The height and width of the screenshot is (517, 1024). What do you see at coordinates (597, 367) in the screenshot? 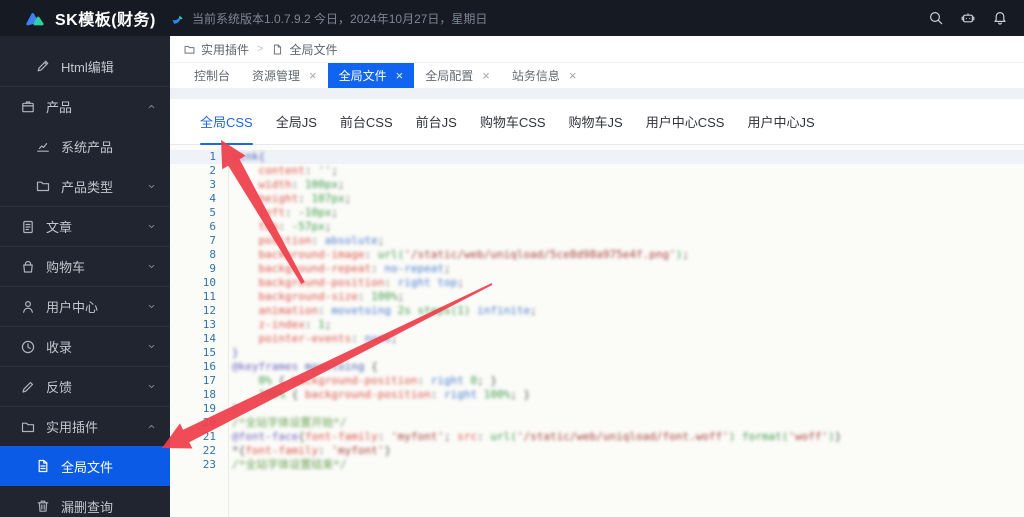
I see `code-line: 16 @keyframes movetoing {` at bounding box center [597, 367].